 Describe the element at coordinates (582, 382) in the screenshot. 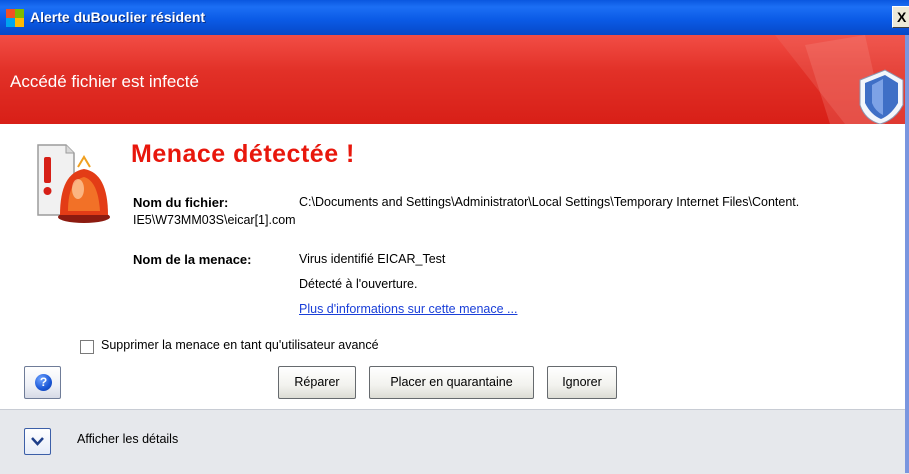

I see `ignore-button: Ignorer` at that location.